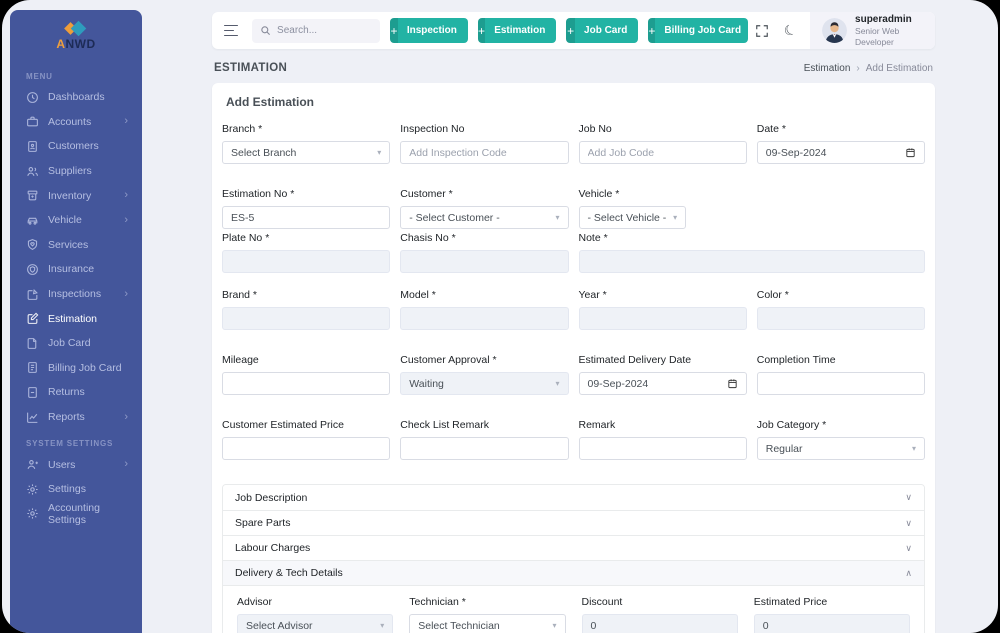 The width and height of the screenshot is (1000, 633). I want to click on remark-input, so click(662, 448).